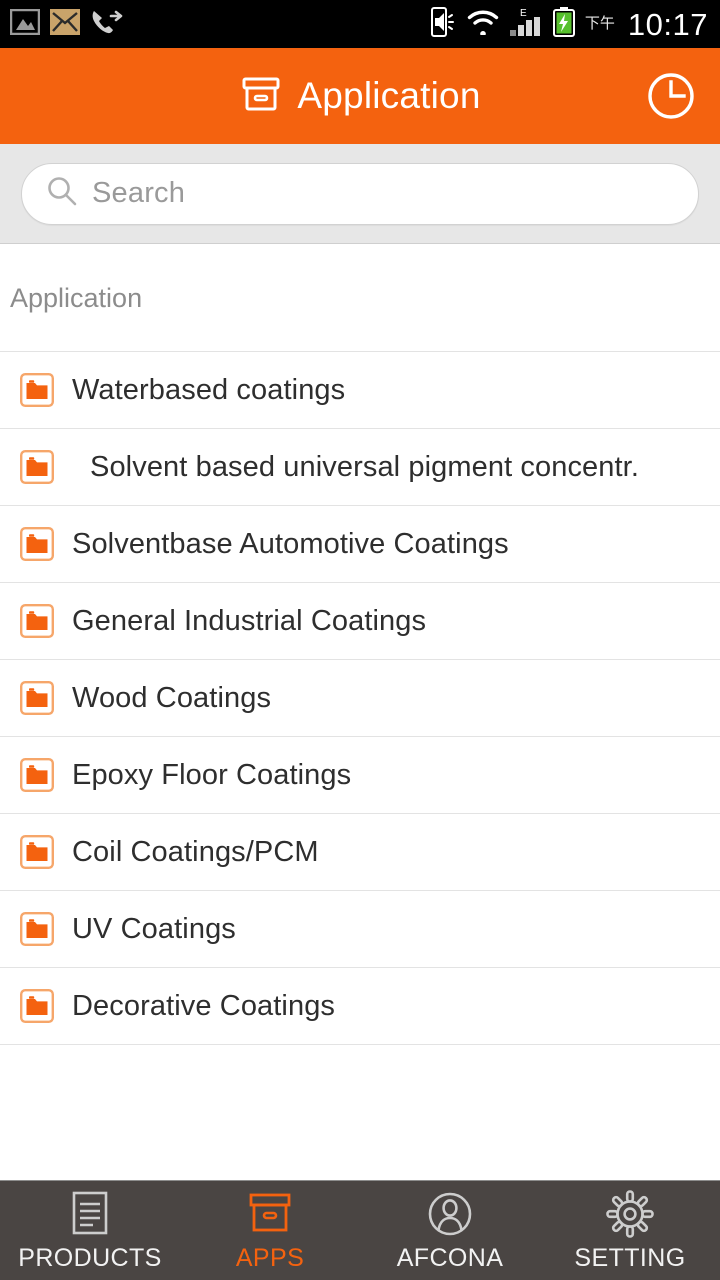  I want to click on nav-item-label: APPS, so click(270, 1258).